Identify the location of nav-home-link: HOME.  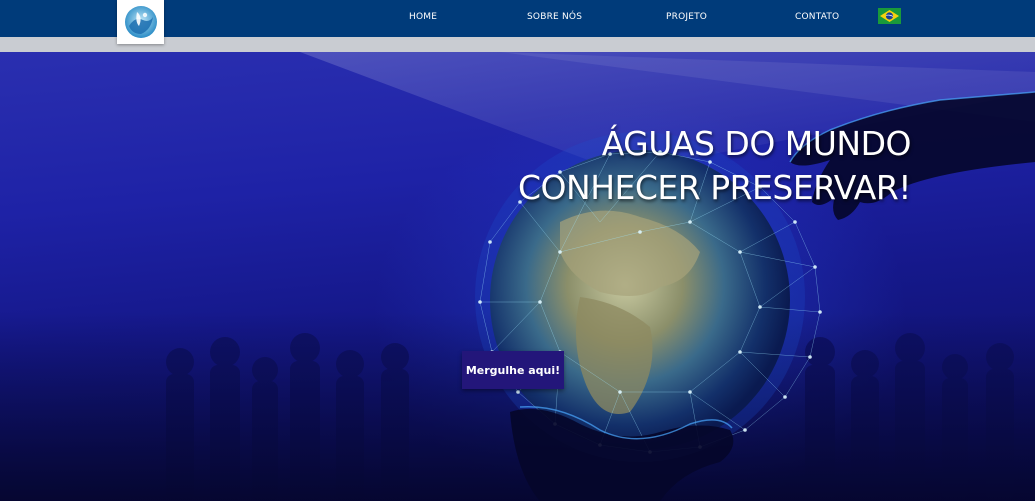
(423, 17).